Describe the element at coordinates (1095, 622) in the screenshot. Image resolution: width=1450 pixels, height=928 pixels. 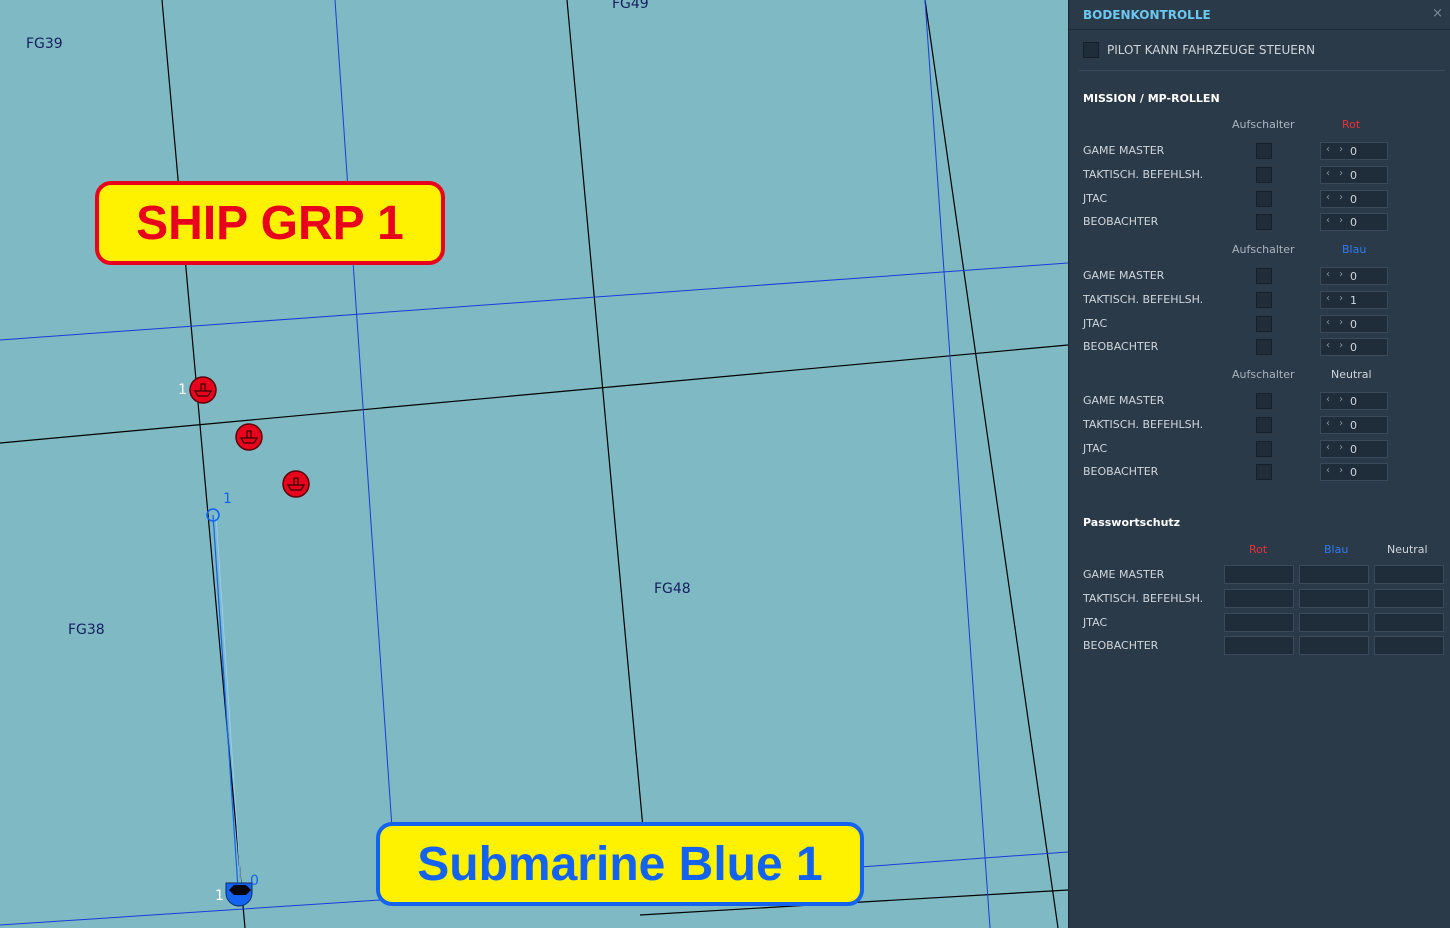
I see `password-role-label: JTAC` at that location.